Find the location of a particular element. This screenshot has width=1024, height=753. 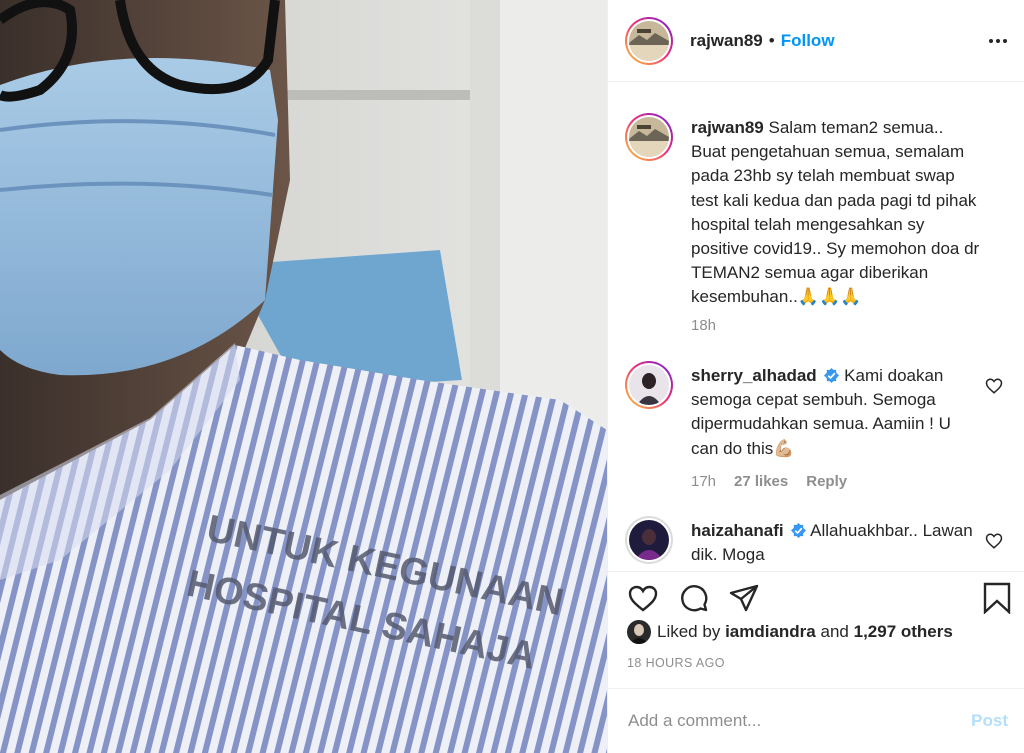

post-timestamp: 18 HOURS AGO is located at coordinates (676, 663).